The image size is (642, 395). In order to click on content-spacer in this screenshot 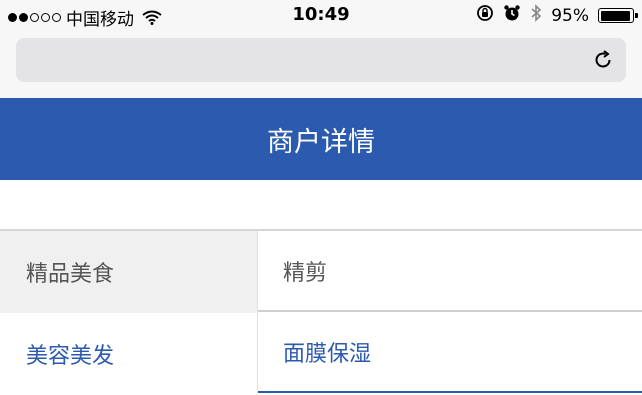, I will do `click(321, 204)`.